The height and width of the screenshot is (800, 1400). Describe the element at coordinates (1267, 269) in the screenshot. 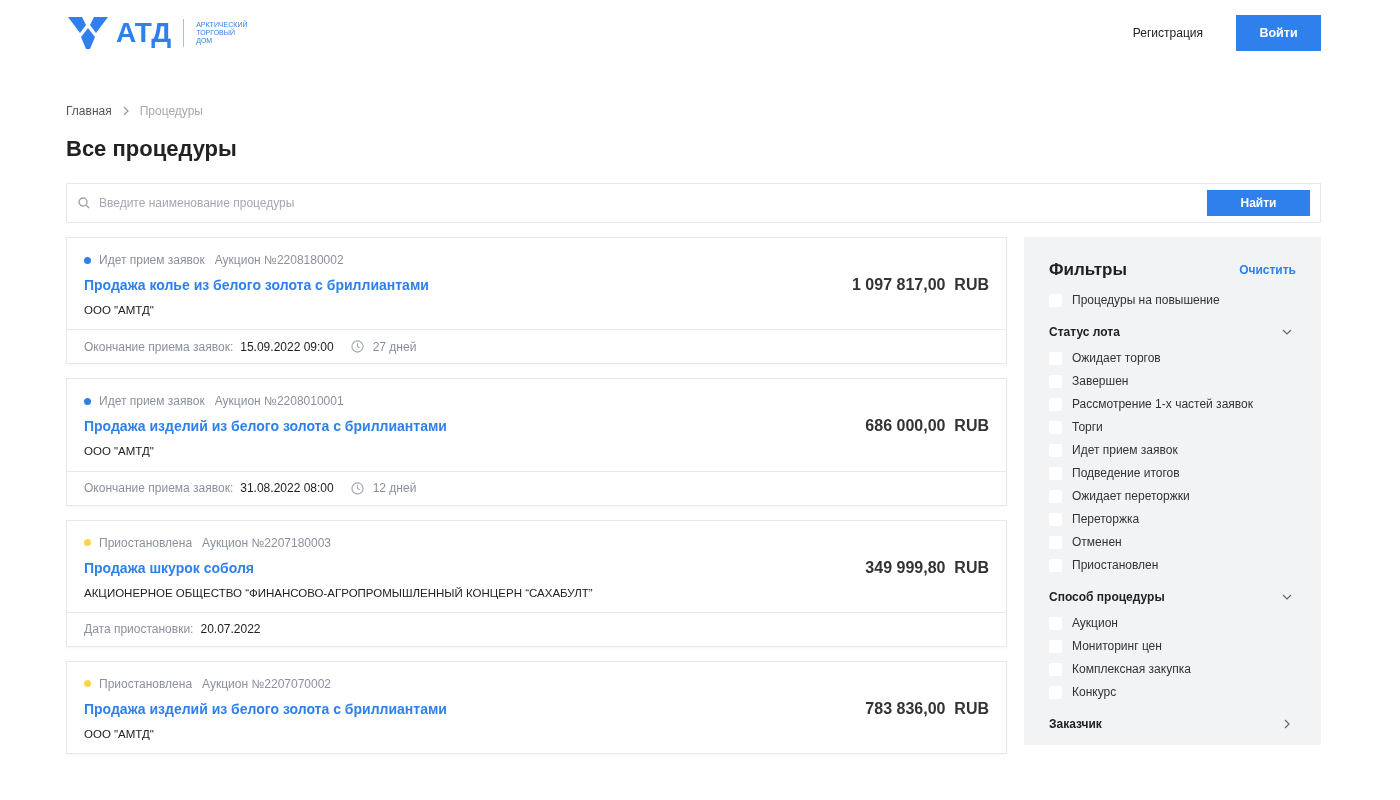

I see `clear-filters-link: Очистить` at that location.